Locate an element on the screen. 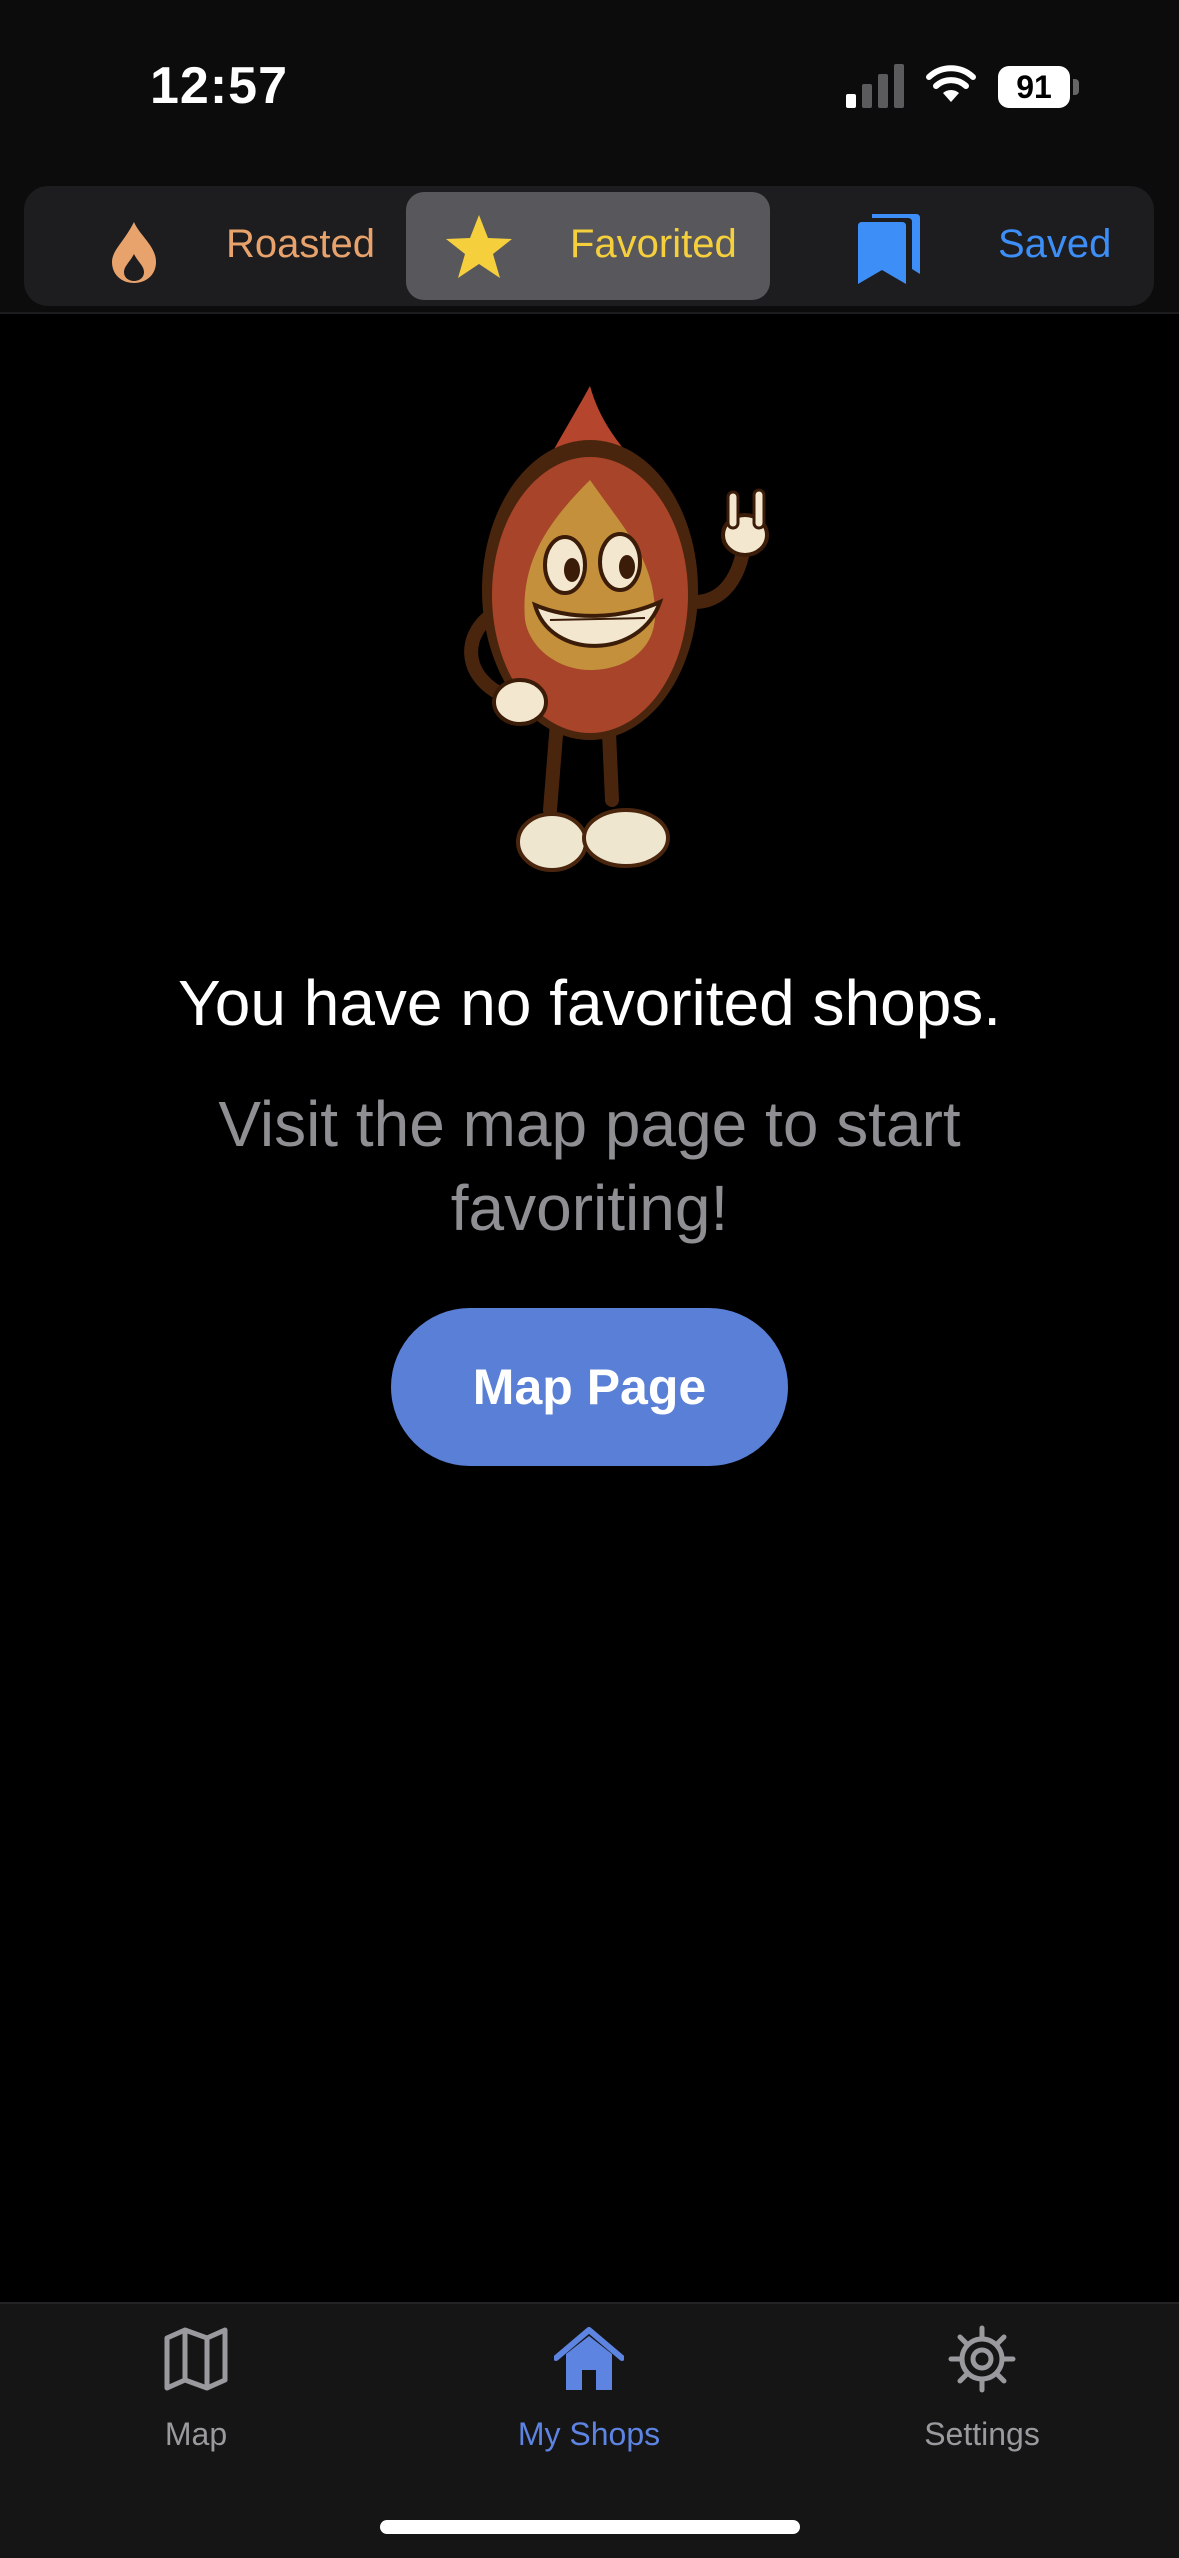  segment-roasted: Roasted is located at coordinates (228, 246).